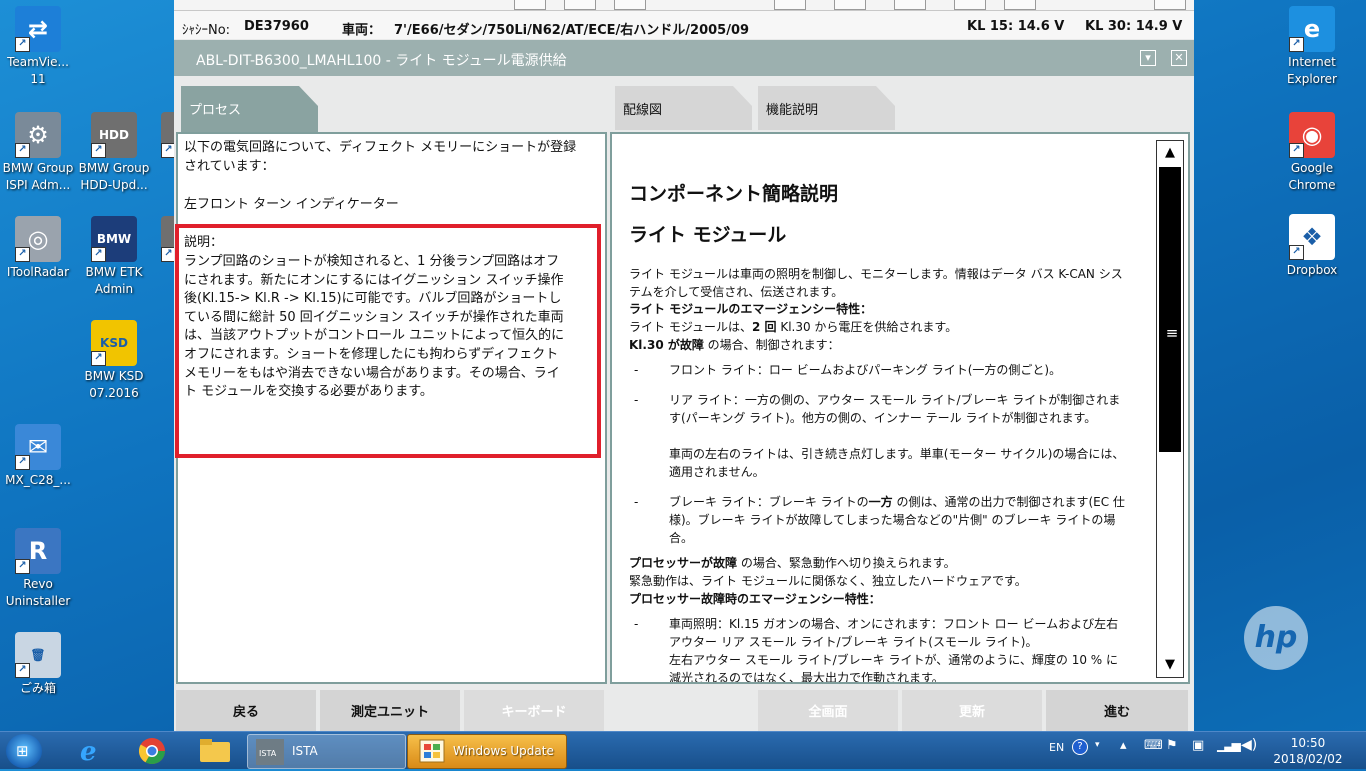  I want to click on desktop-right-icon-2: ❖ ↗ Dropbox, so click(1312, 246).